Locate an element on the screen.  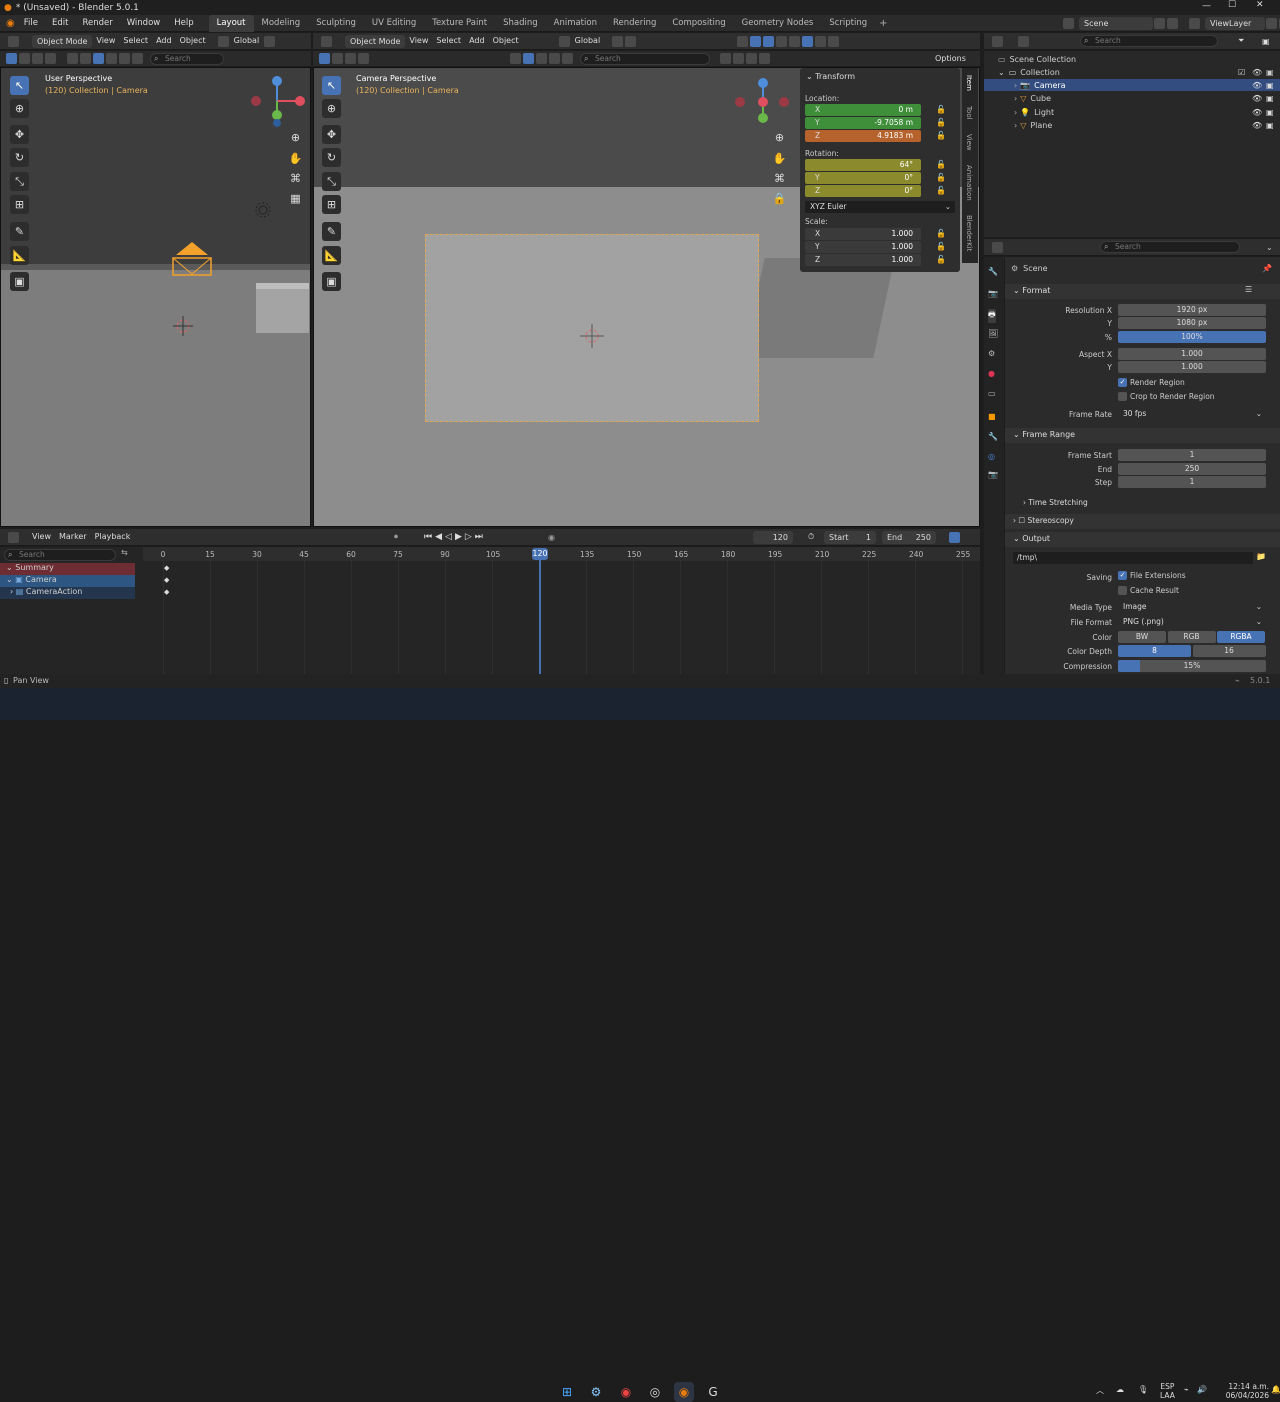
cloud-icon: ☁ is located at coordinates (1120, 1389).